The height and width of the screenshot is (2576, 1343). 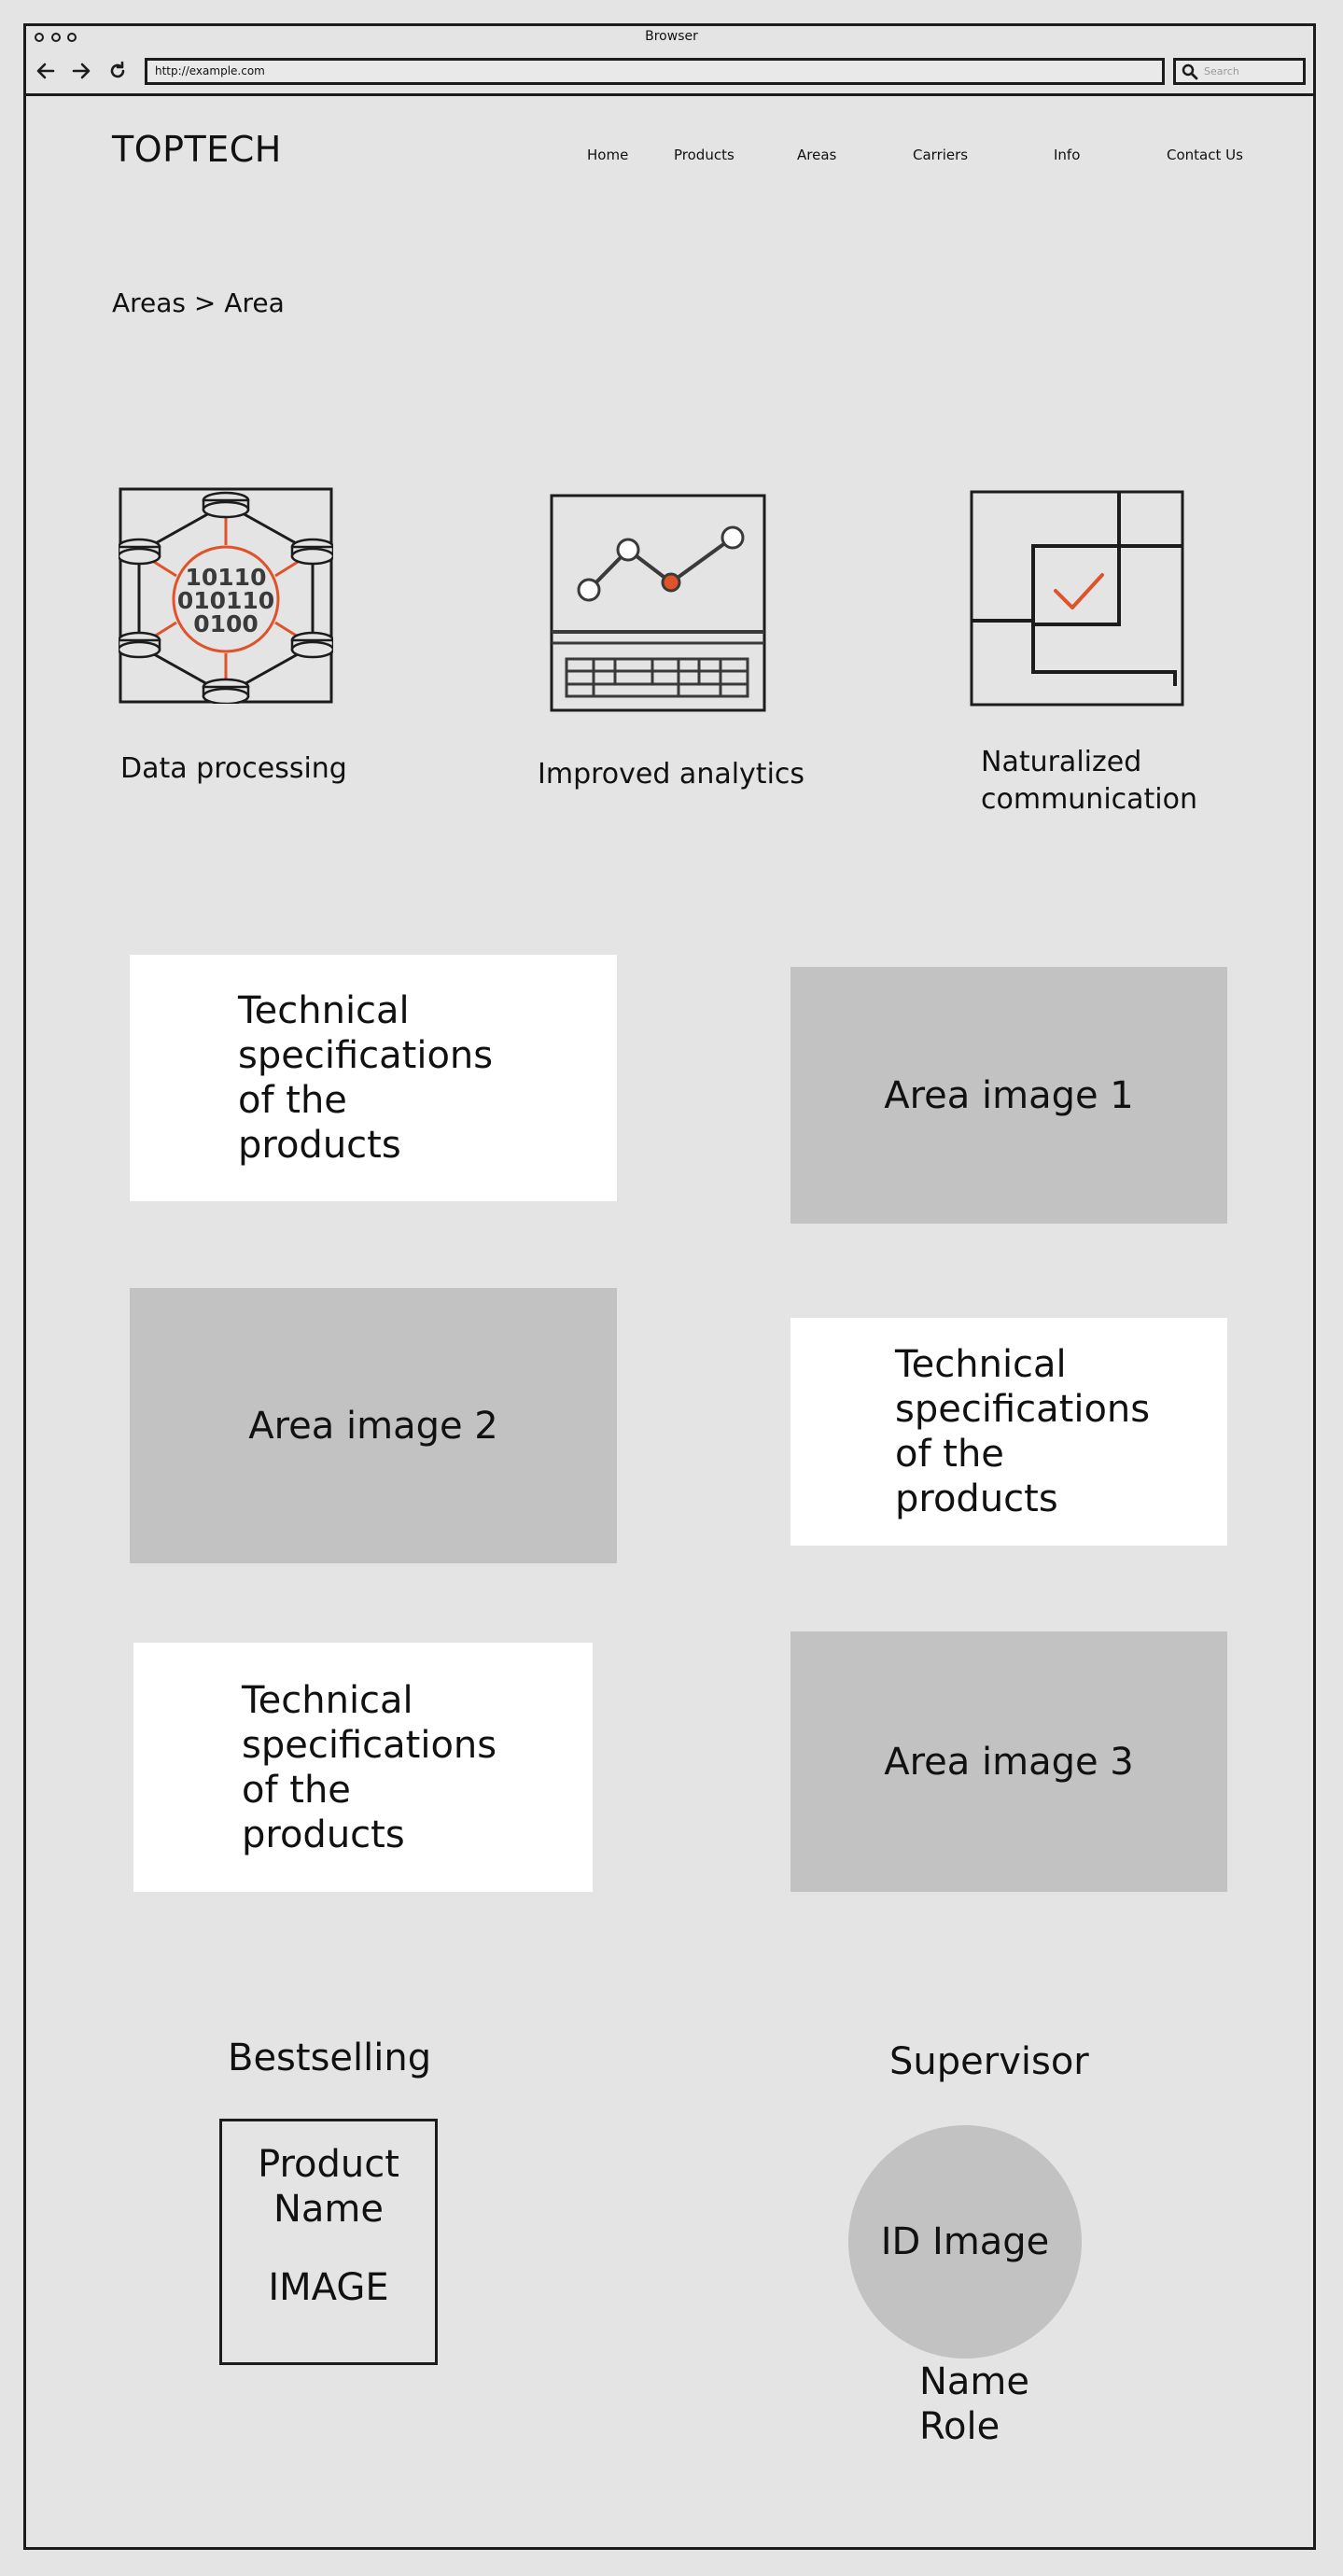 I want to click on area-image-1-label: Area image 1, so click(x=1009, y=1095).